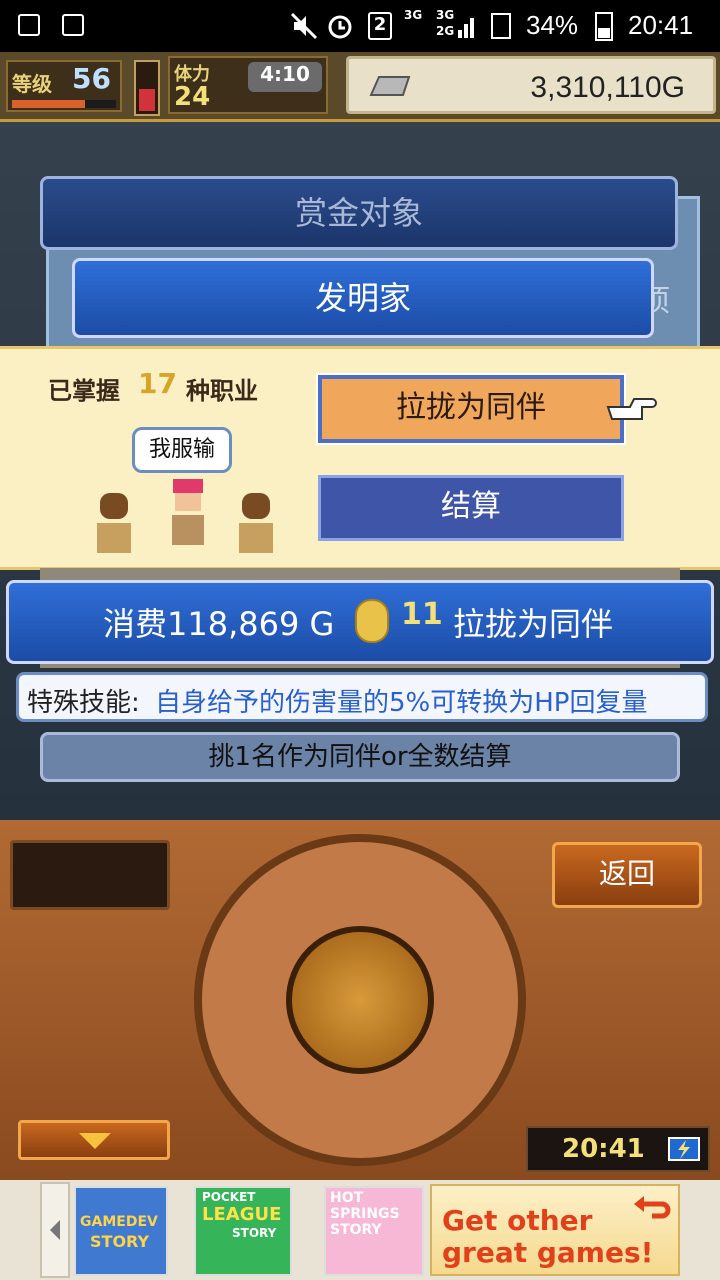 The height and width of the screenshot is (1280, 720). What do you see at coordinates (627, 875) in the screenshot?
I see `back-button: 返回` at bounding box center [627, 875].